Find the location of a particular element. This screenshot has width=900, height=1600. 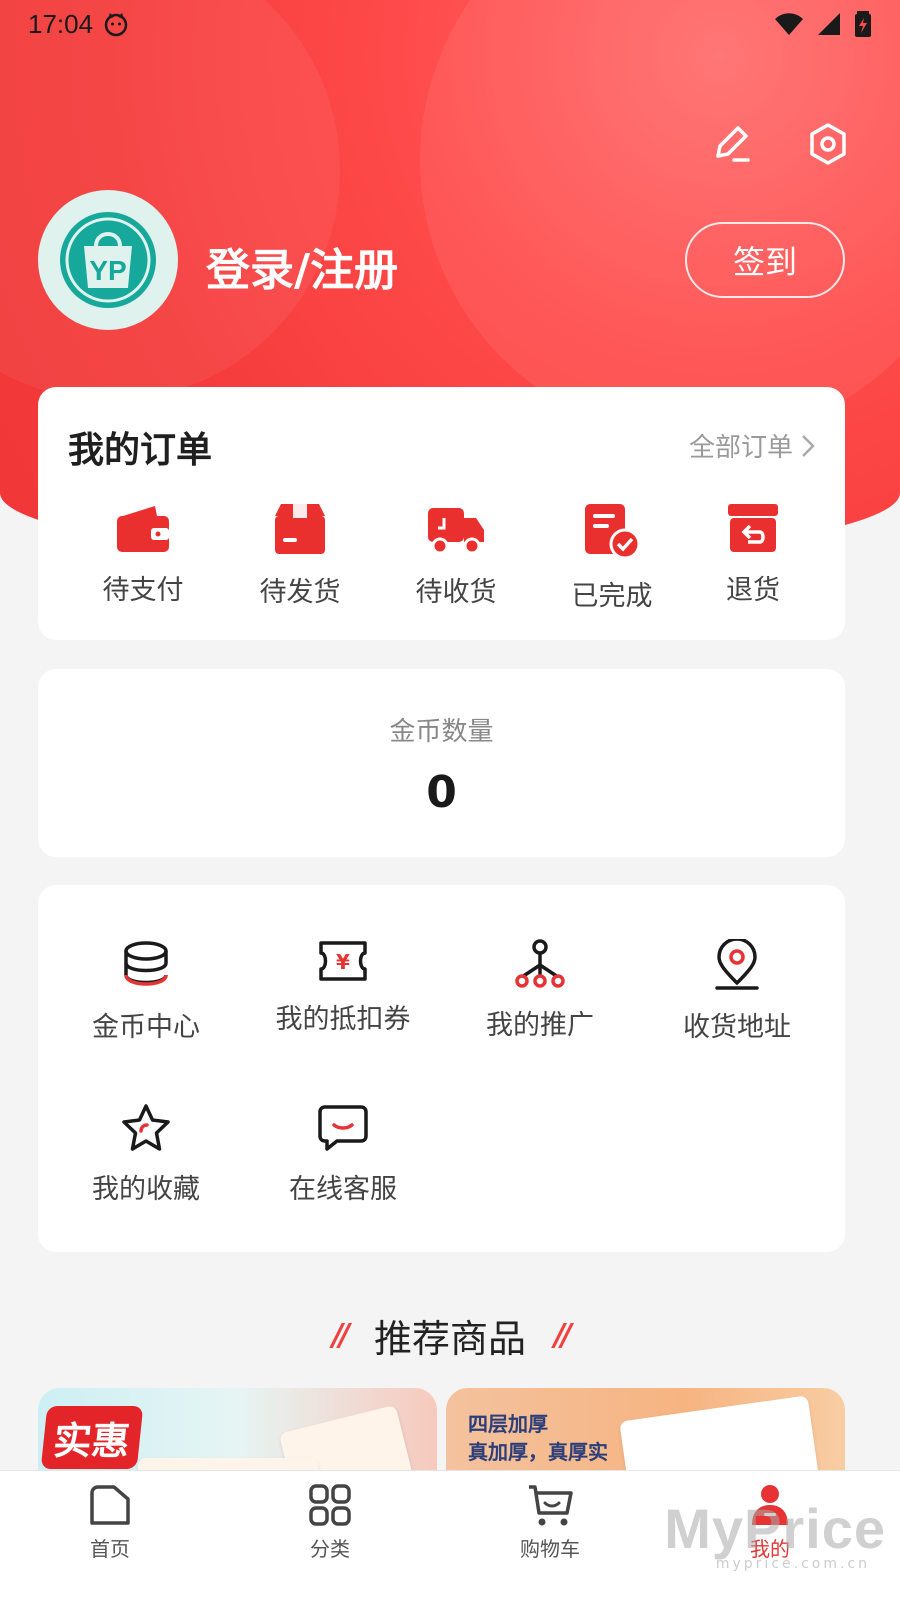

order-item-label: 退货 is located at coordinates (753, 590).